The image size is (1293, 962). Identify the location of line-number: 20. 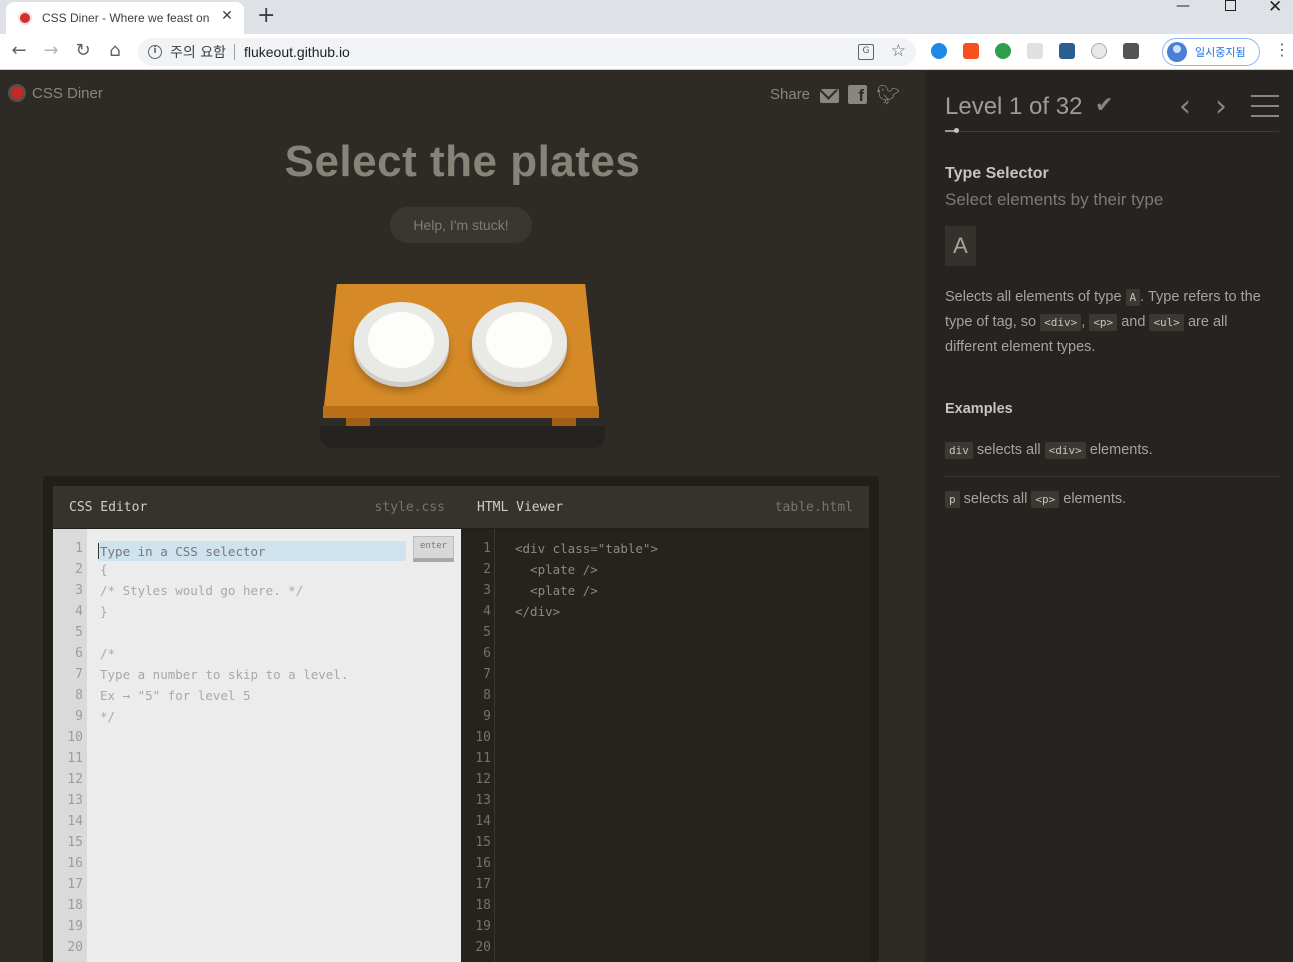
(75, 947).